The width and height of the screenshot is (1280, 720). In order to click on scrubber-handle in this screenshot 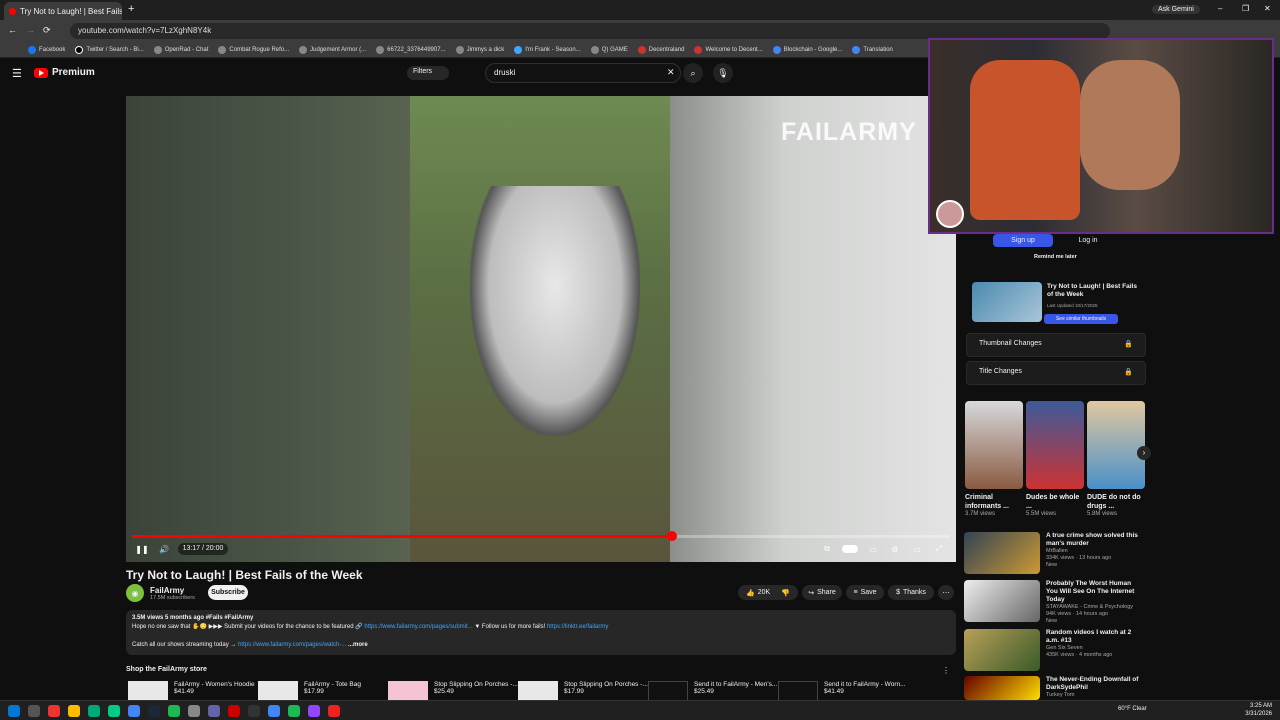, I will do `click(671, 536)`.